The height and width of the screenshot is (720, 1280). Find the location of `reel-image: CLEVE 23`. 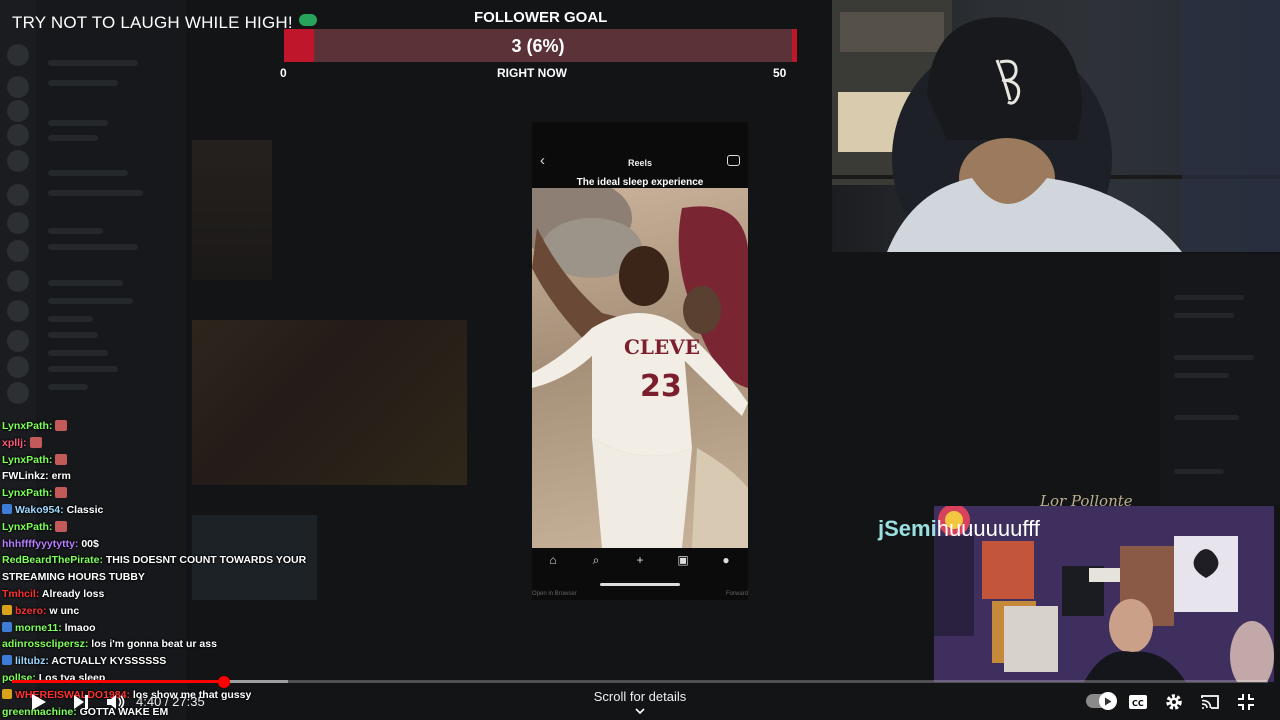

reel-image: CLEVE 23 is located at coordinates (640, 368).